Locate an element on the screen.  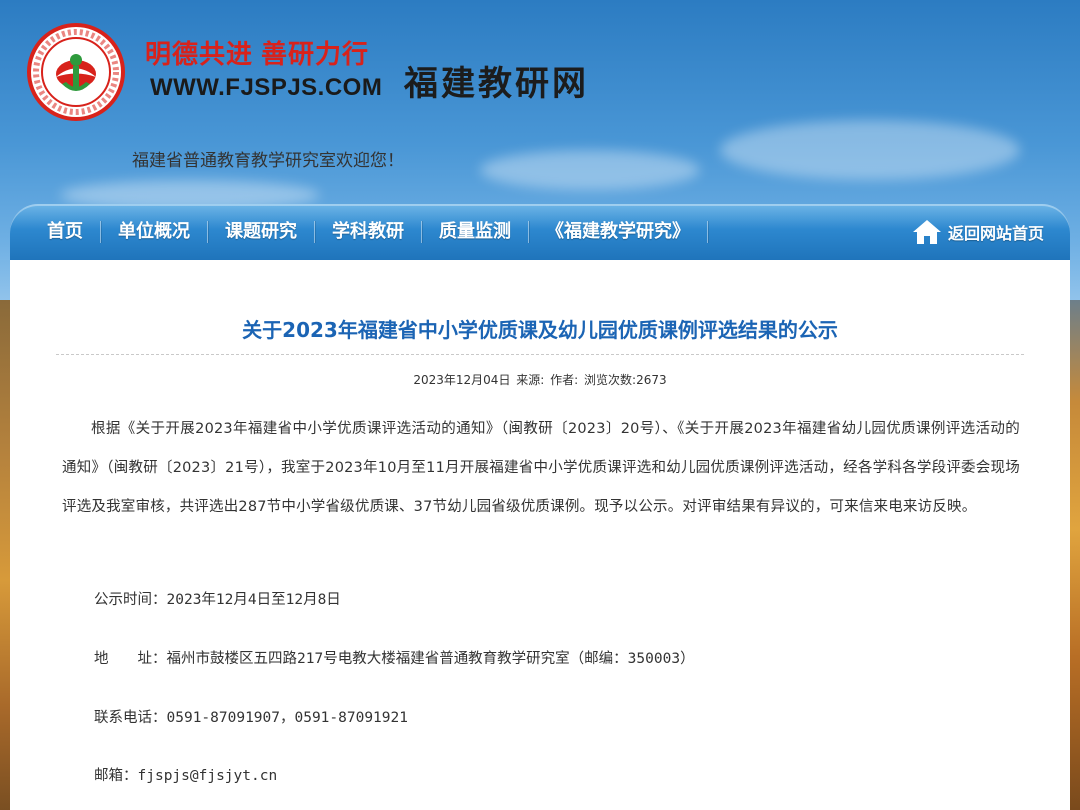
article-views: 浏览次数:2673 is located at coordinates (625, 380).